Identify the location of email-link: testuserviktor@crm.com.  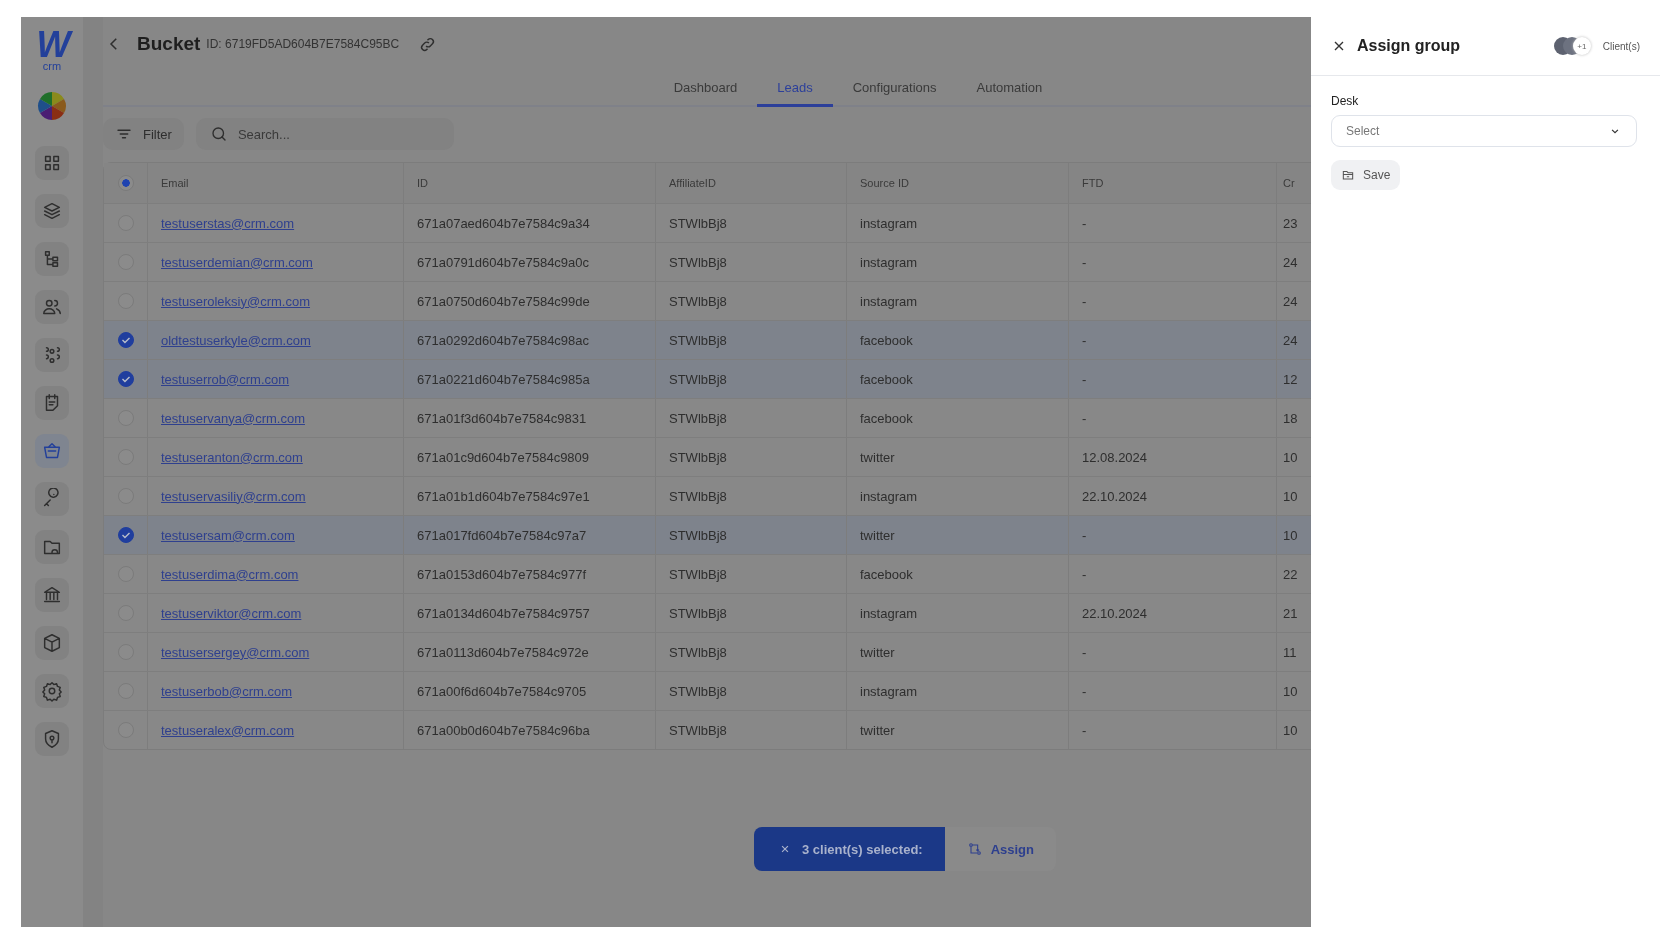
(231, 613).